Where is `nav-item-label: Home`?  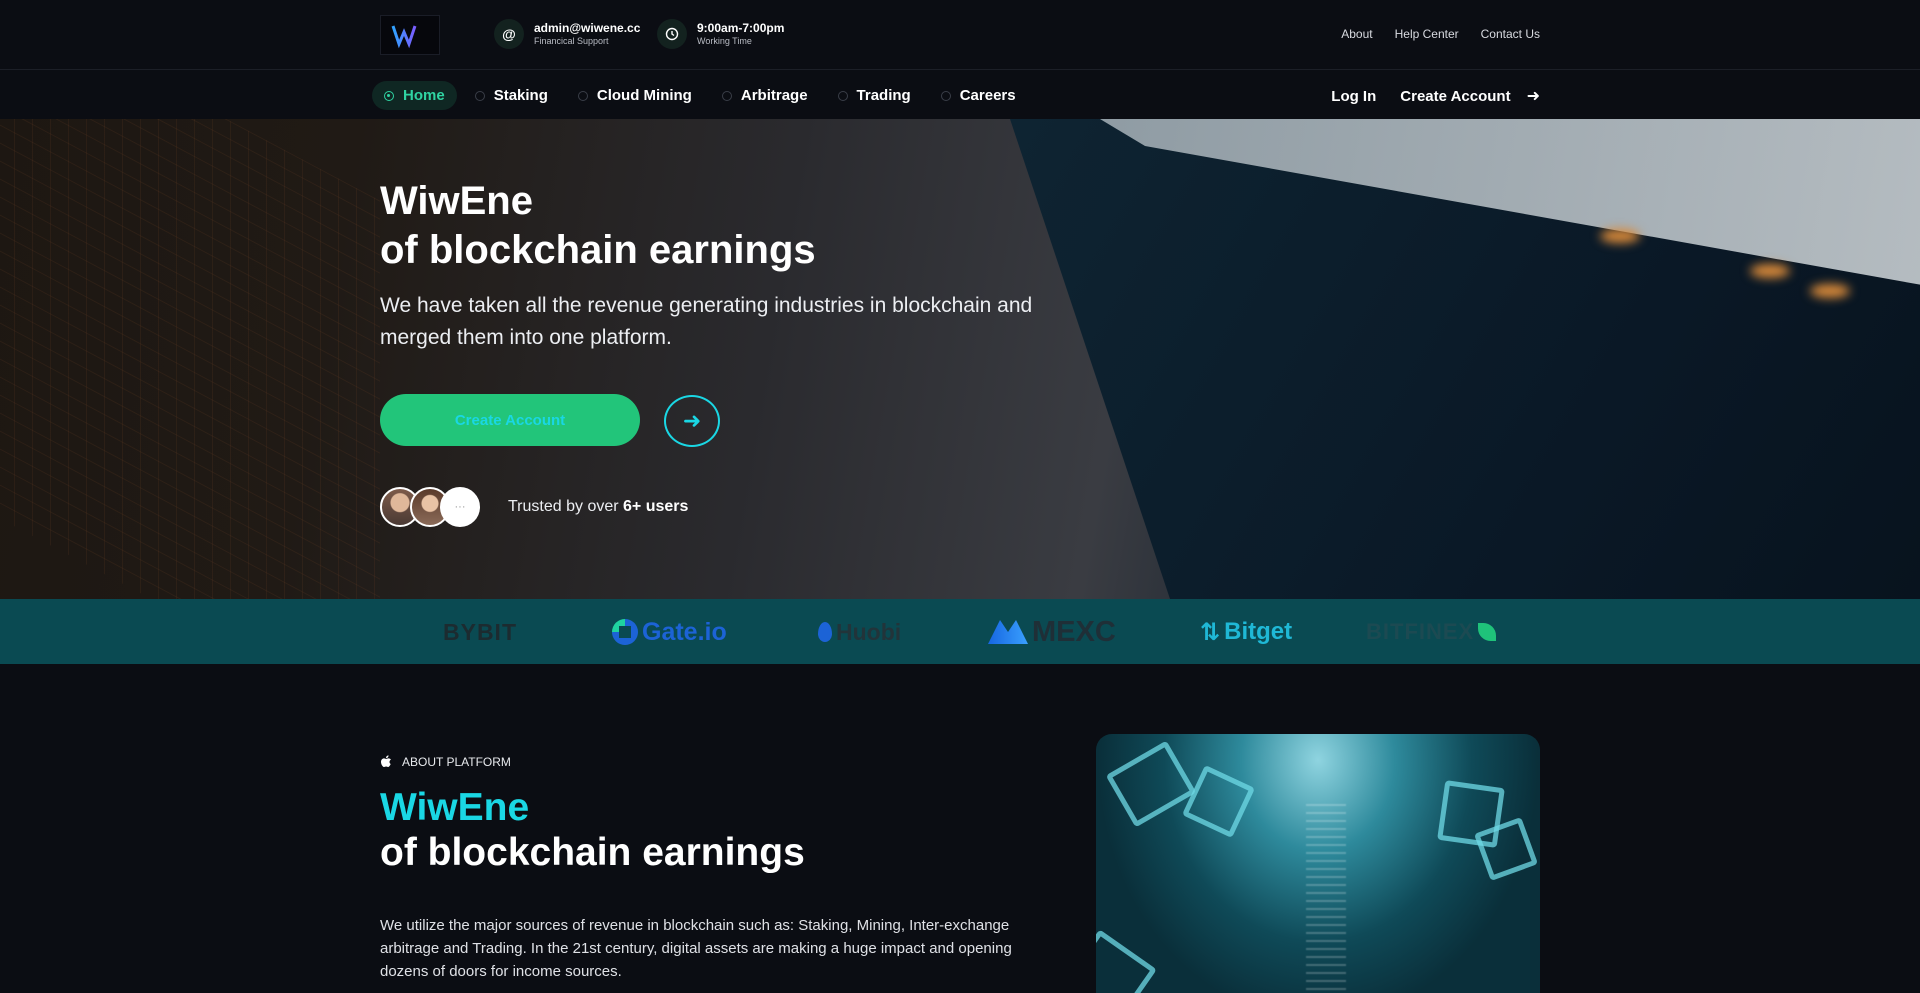 nav-item-label: Home is located at coordinates (424, 95).